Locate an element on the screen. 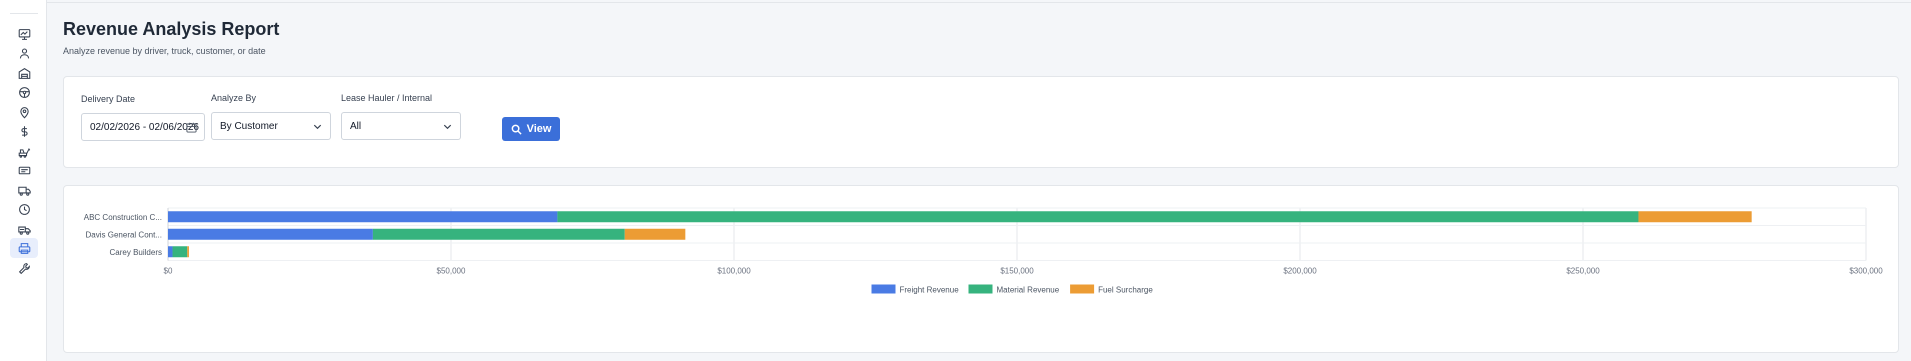 Image resolution: width=1911 pixels, height=361 pixels. header-divider is located at coordinates (979, 2).